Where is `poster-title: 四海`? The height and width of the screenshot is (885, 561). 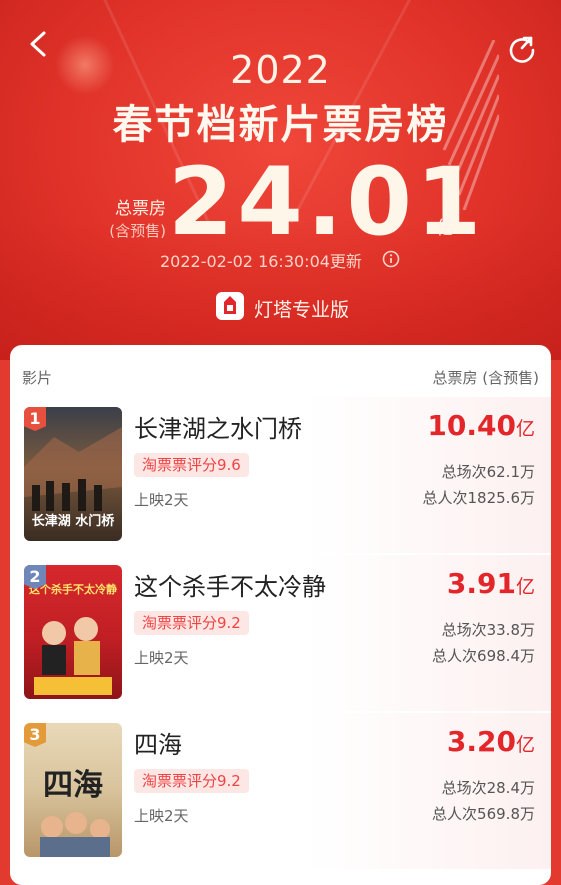 poster-title: 四海 is located at coordinates (73, 785).